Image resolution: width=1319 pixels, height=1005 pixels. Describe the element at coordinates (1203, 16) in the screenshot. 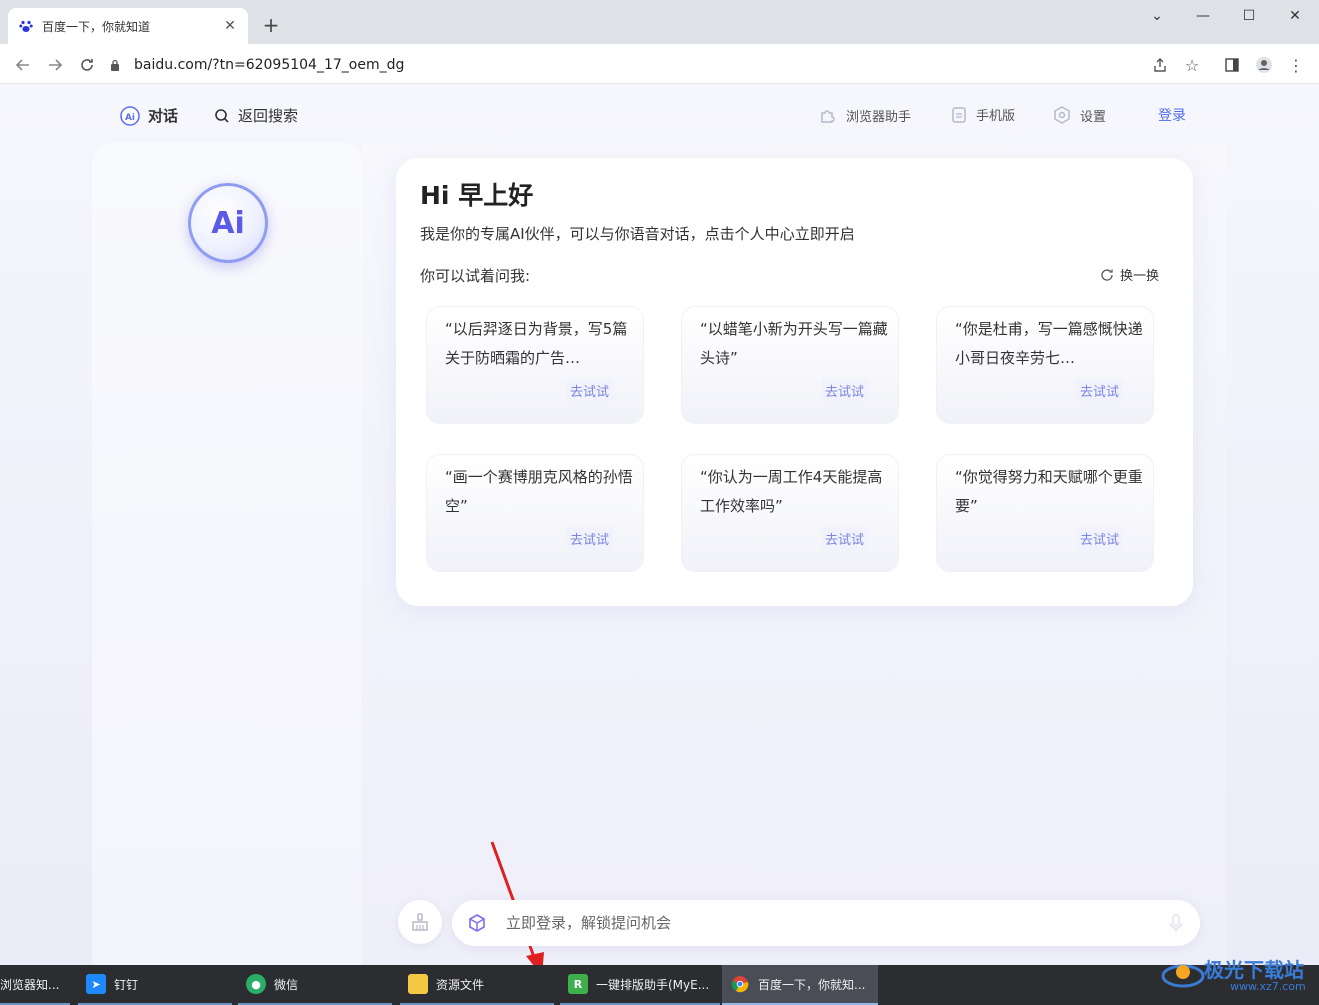

I see `minimize-button: —` at that location.